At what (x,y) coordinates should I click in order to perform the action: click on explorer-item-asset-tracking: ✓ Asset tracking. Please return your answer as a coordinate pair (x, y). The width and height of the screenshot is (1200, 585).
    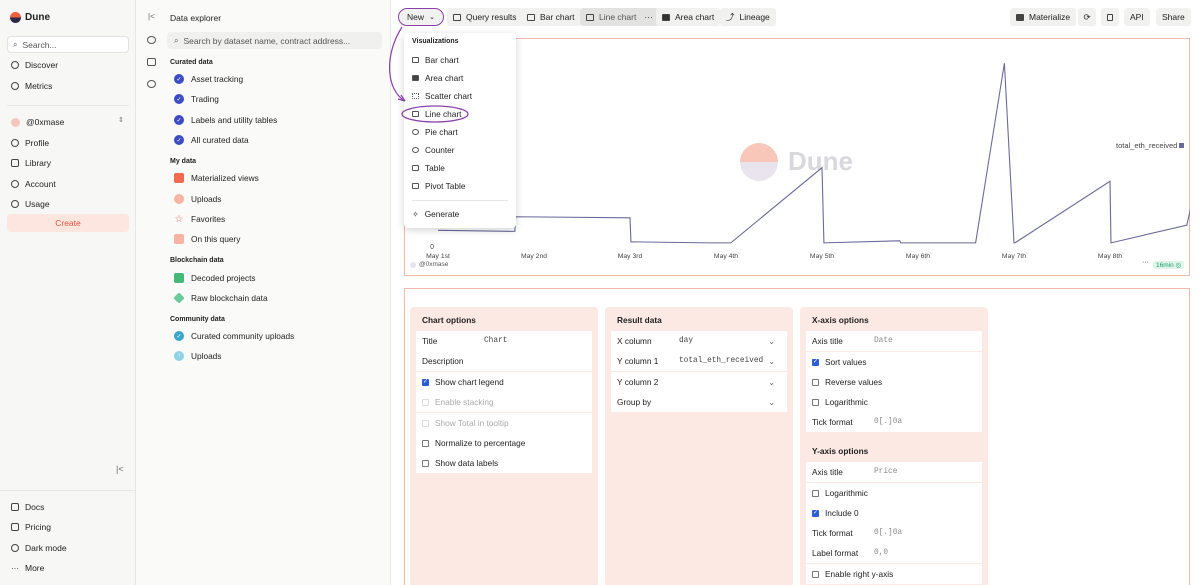
    Looking at the image, I should click on (208, 79).